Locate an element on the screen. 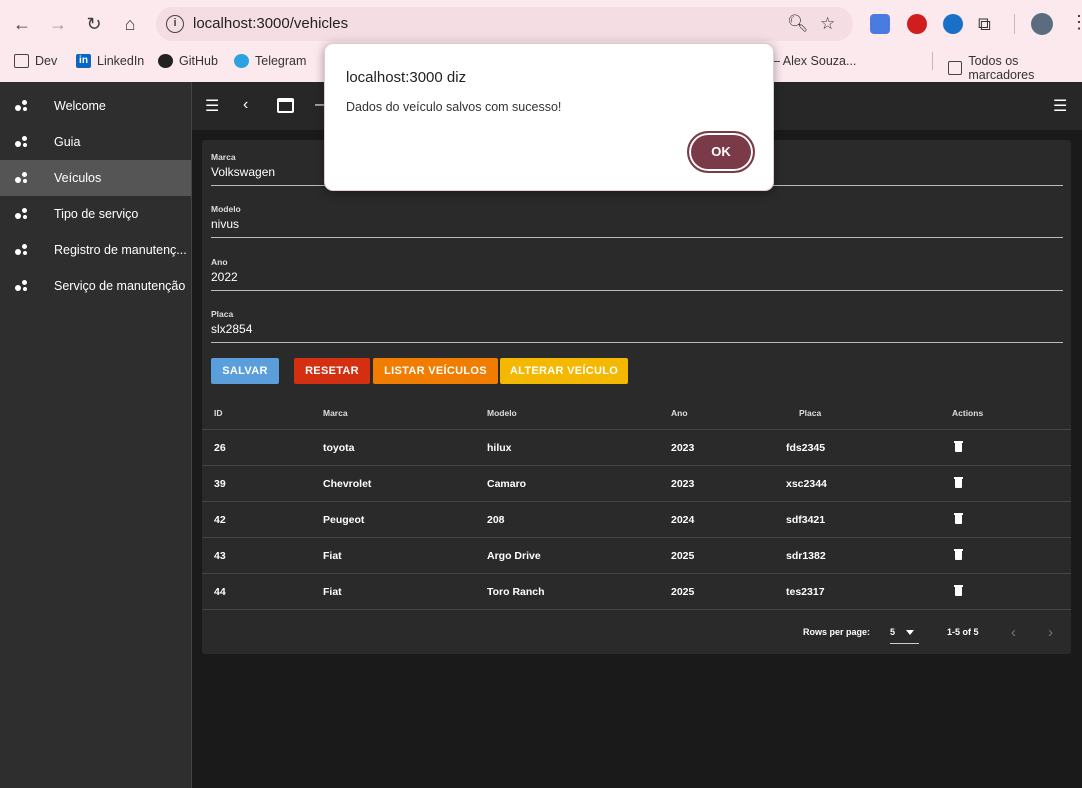  linkedin-icon: in is located at coordinates (83, 61).